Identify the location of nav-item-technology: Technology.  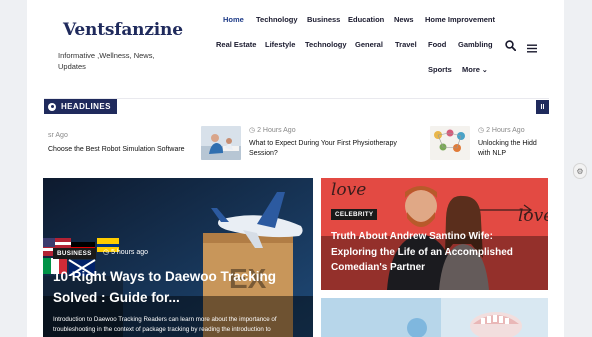
(277, 19).